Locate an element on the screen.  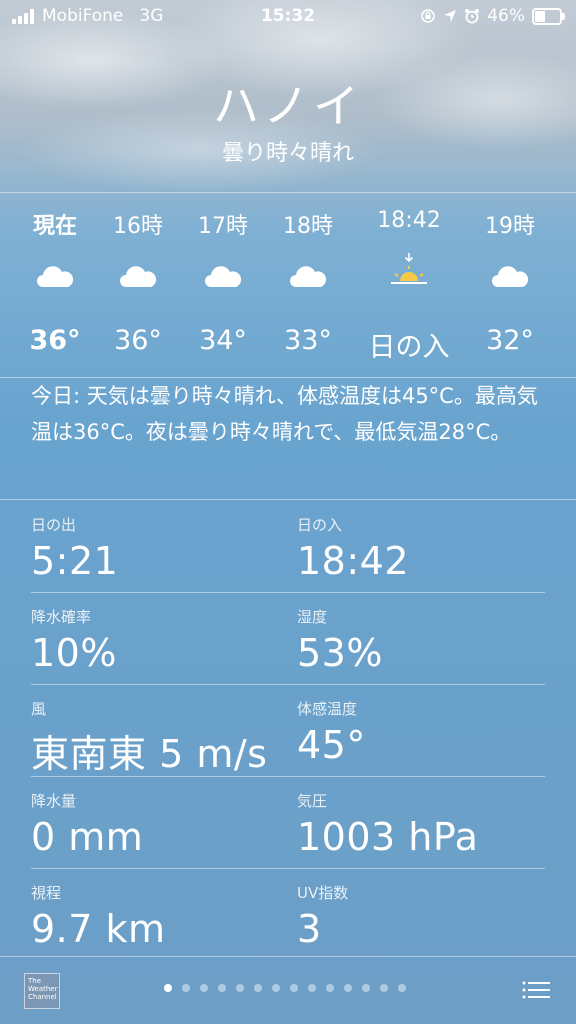
battery-fill is located at coordinates (540, 16).